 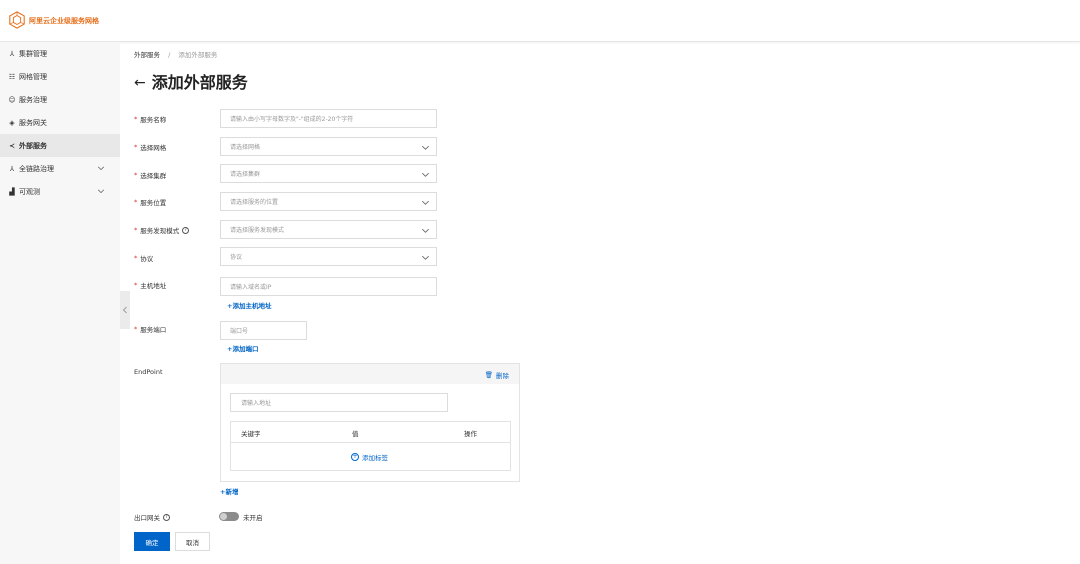 I want to click on sidebar-item-label: 服务治理, so click(x=33, y=99).